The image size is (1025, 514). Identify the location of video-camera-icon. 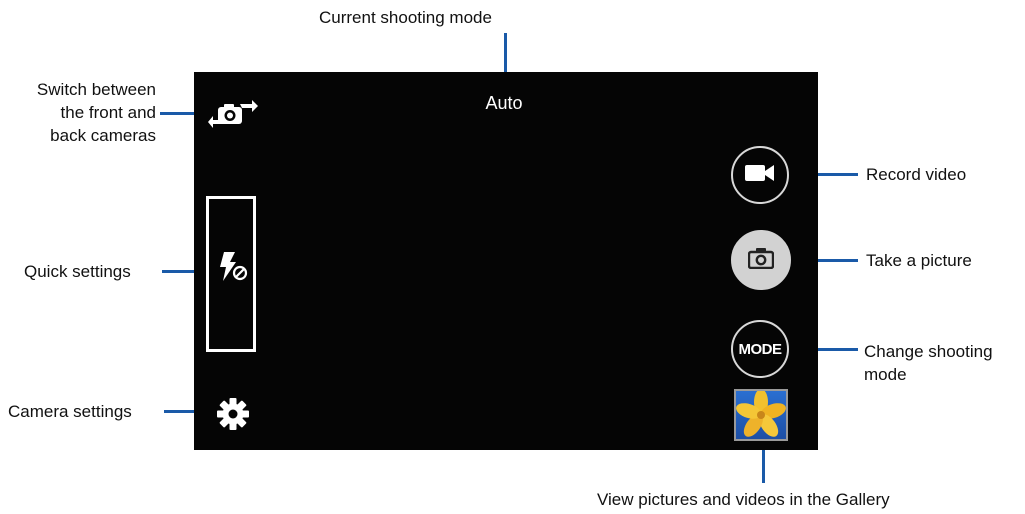
(760, 175).